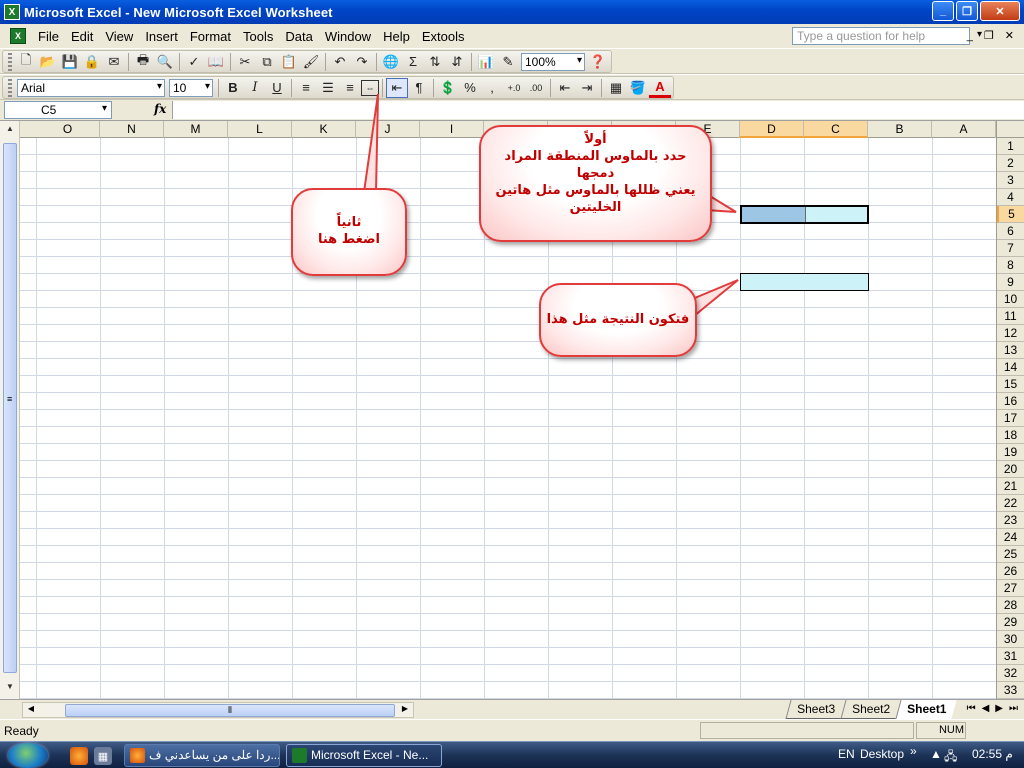 Image resolution: width=1024 pixels, height=768 pixels. Describe the element at coordinates (1010, 350) in the screenshot. I see `row-header-13: 13` at that location.